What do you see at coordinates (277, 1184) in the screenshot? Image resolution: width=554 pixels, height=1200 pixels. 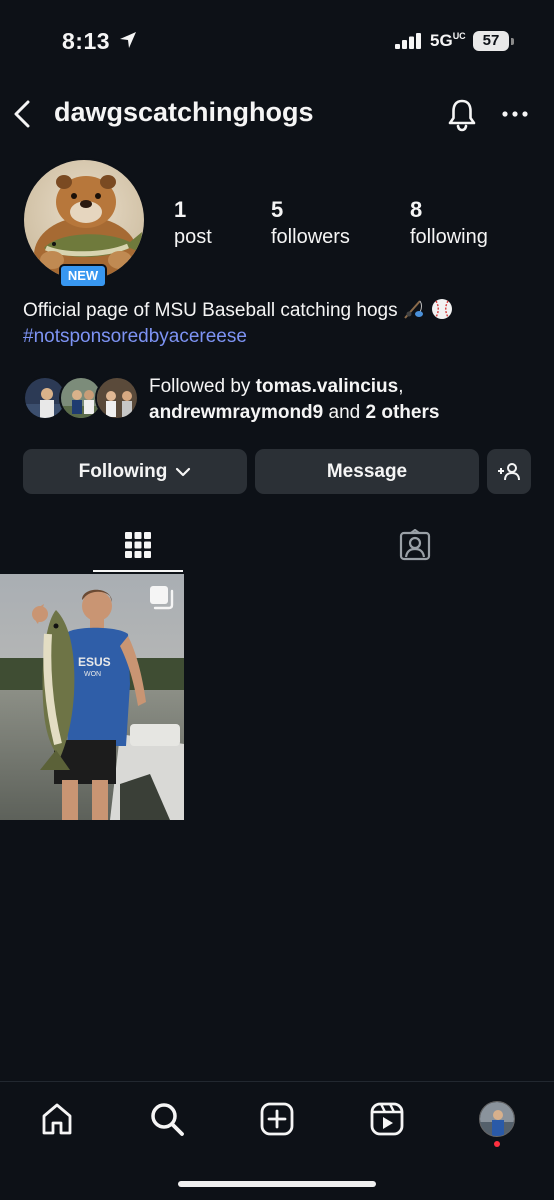 I see `home-indicator` at bounding box center [277, 1184].